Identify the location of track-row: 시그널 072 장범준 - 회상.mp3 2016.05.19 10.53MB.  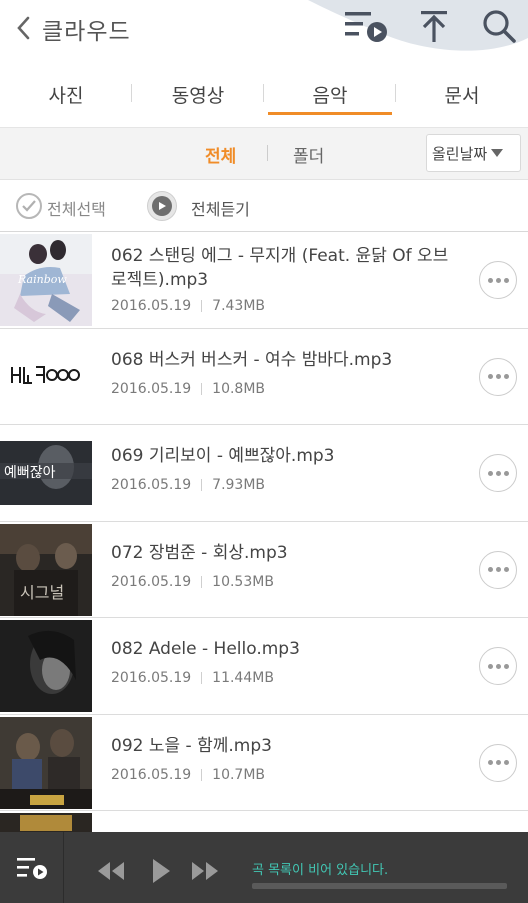
(264, 569).